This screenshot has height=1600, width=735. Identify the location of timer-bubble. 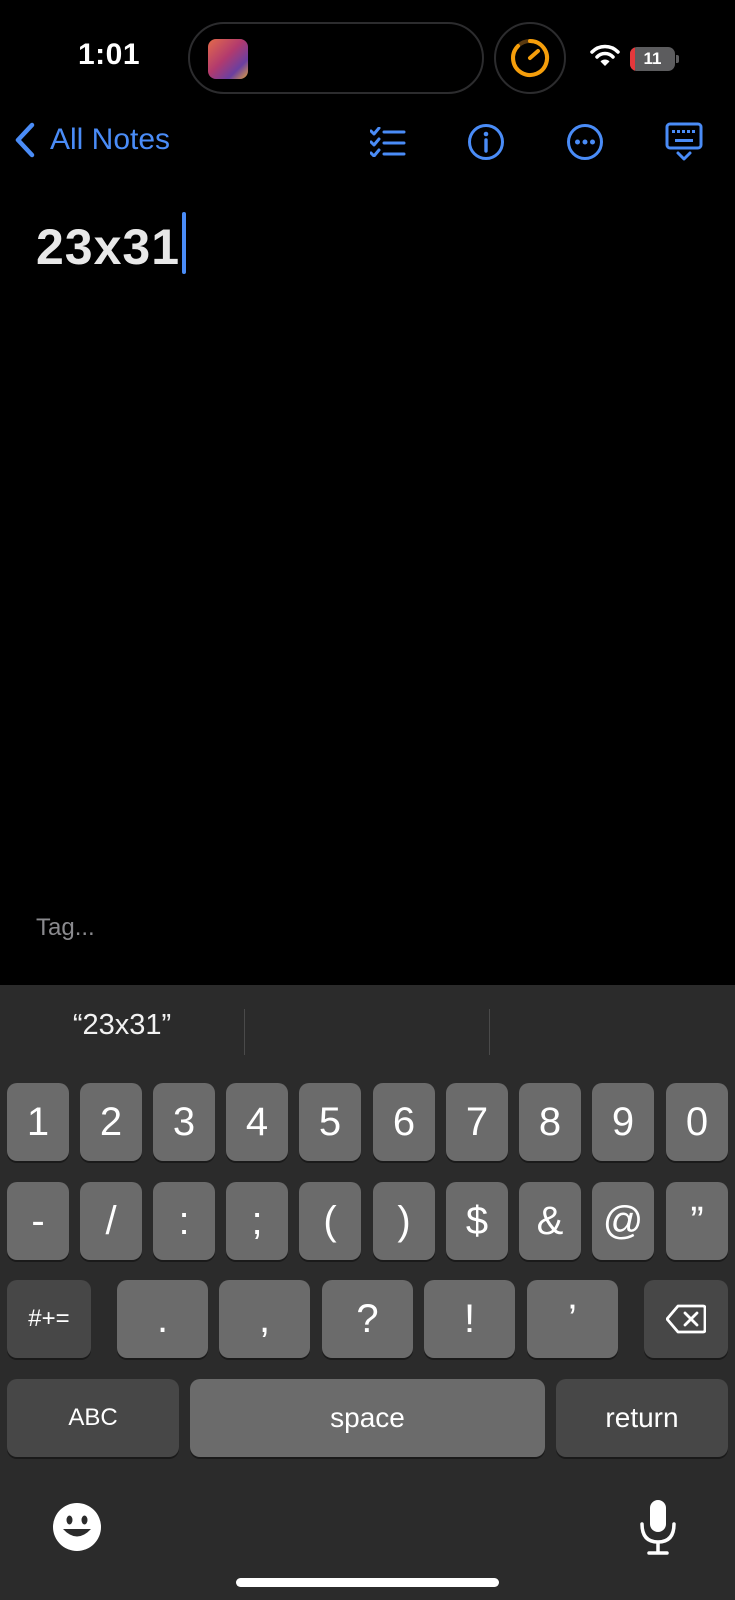
(530, 58).